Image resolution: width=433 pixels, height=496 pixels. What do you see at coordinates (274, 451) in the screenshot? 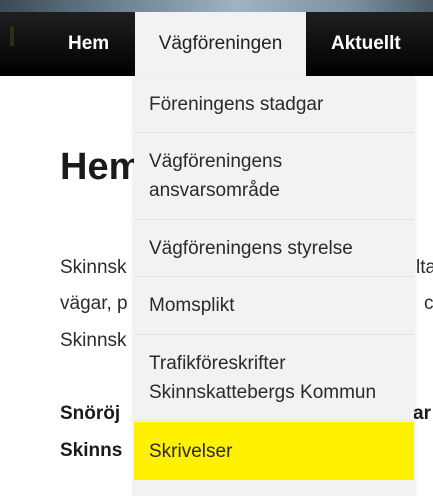
I see `dropdown-item-skrivelser: Skrivelser` at bounding box center [274, 451].